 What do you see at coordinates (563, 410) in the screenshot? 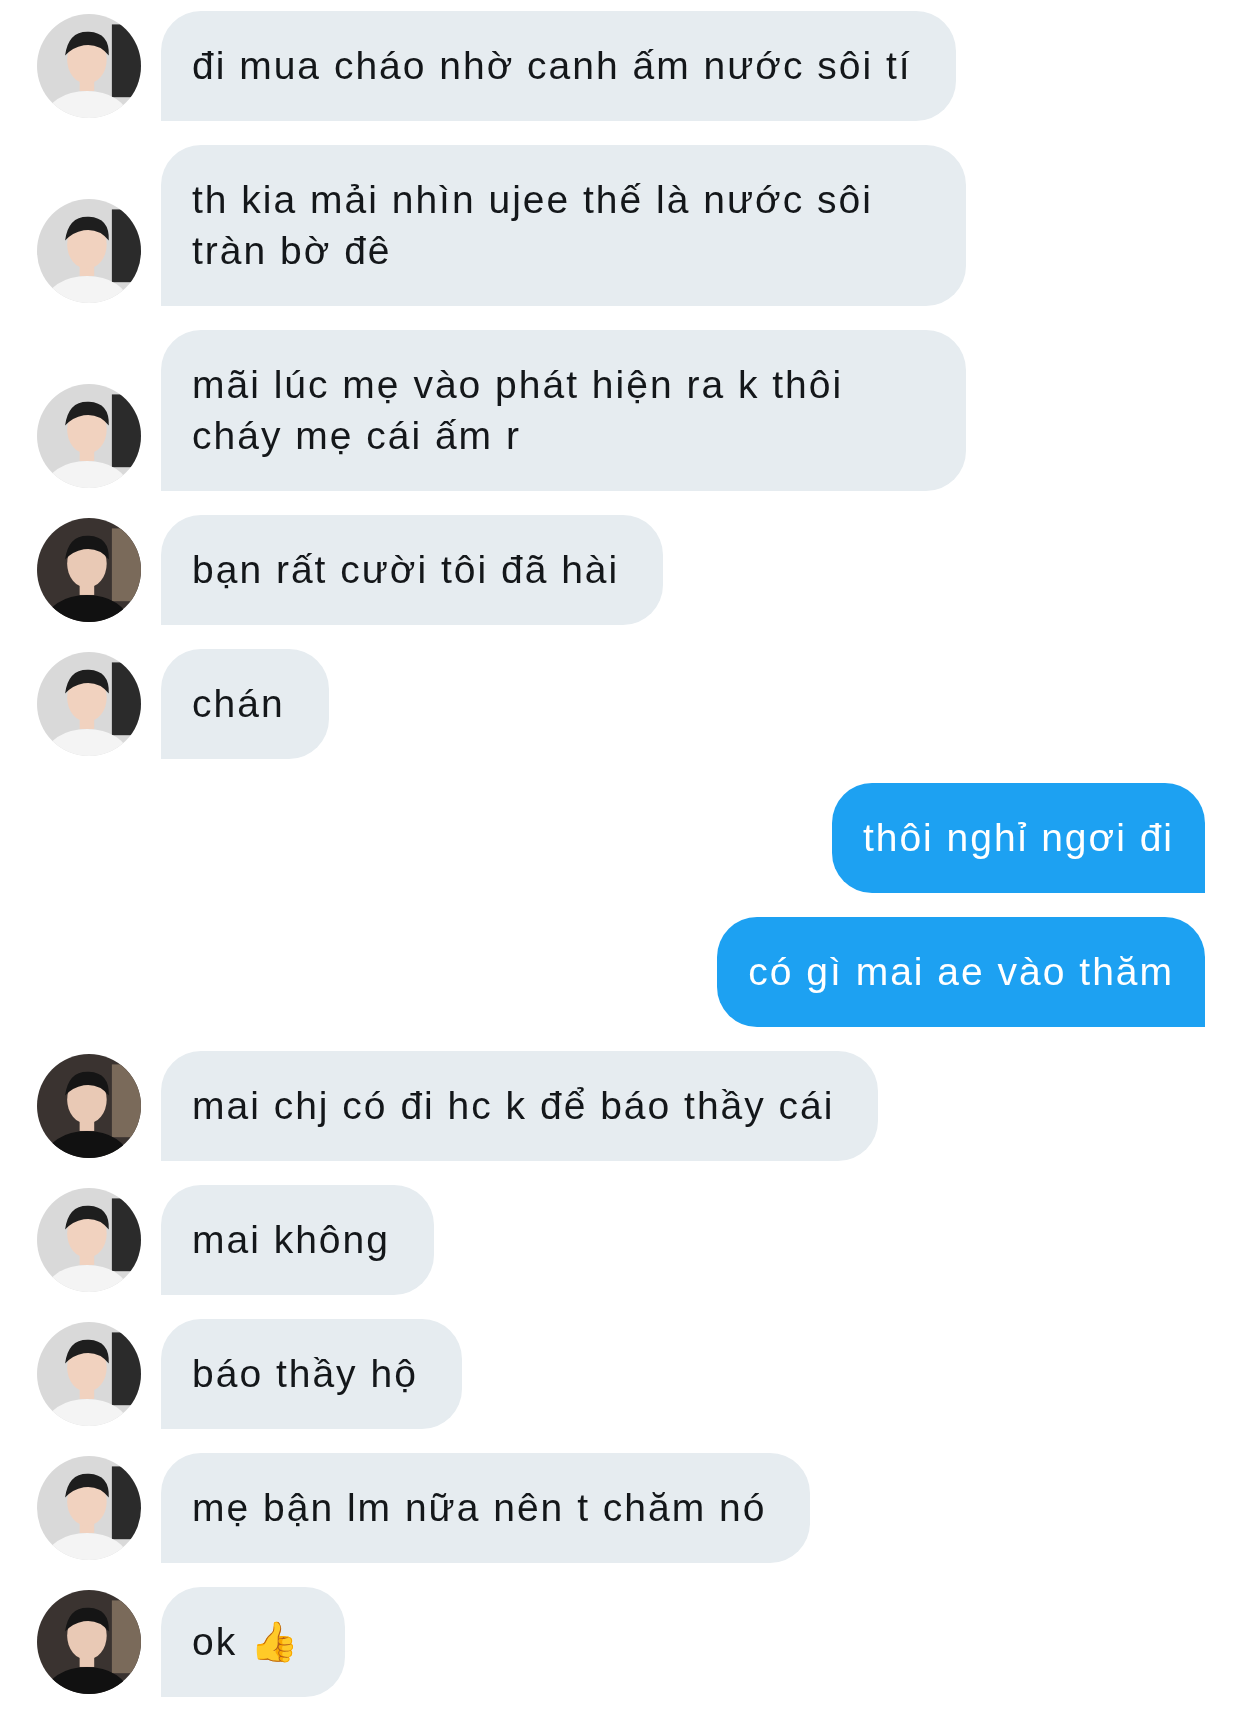
I see `received-message: mãi lúc mẹ vào phát hiện ra k thôi cháy mẹ cái ấm r` at bounding box center [563, 410].